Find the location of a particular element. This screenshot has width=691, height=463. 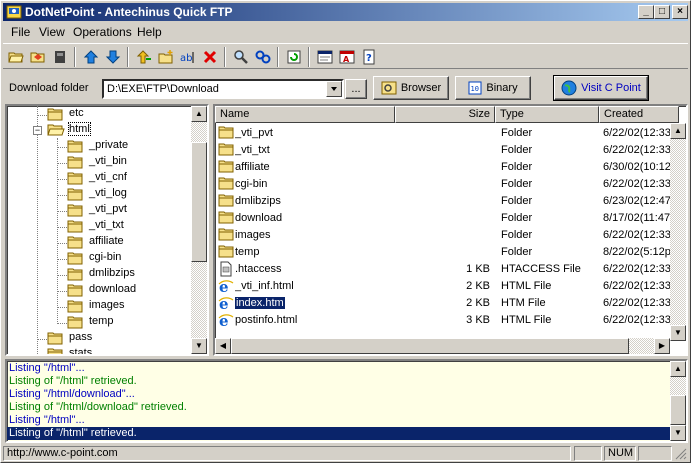

minimize-button: _ is located at coordinates (646, 12).